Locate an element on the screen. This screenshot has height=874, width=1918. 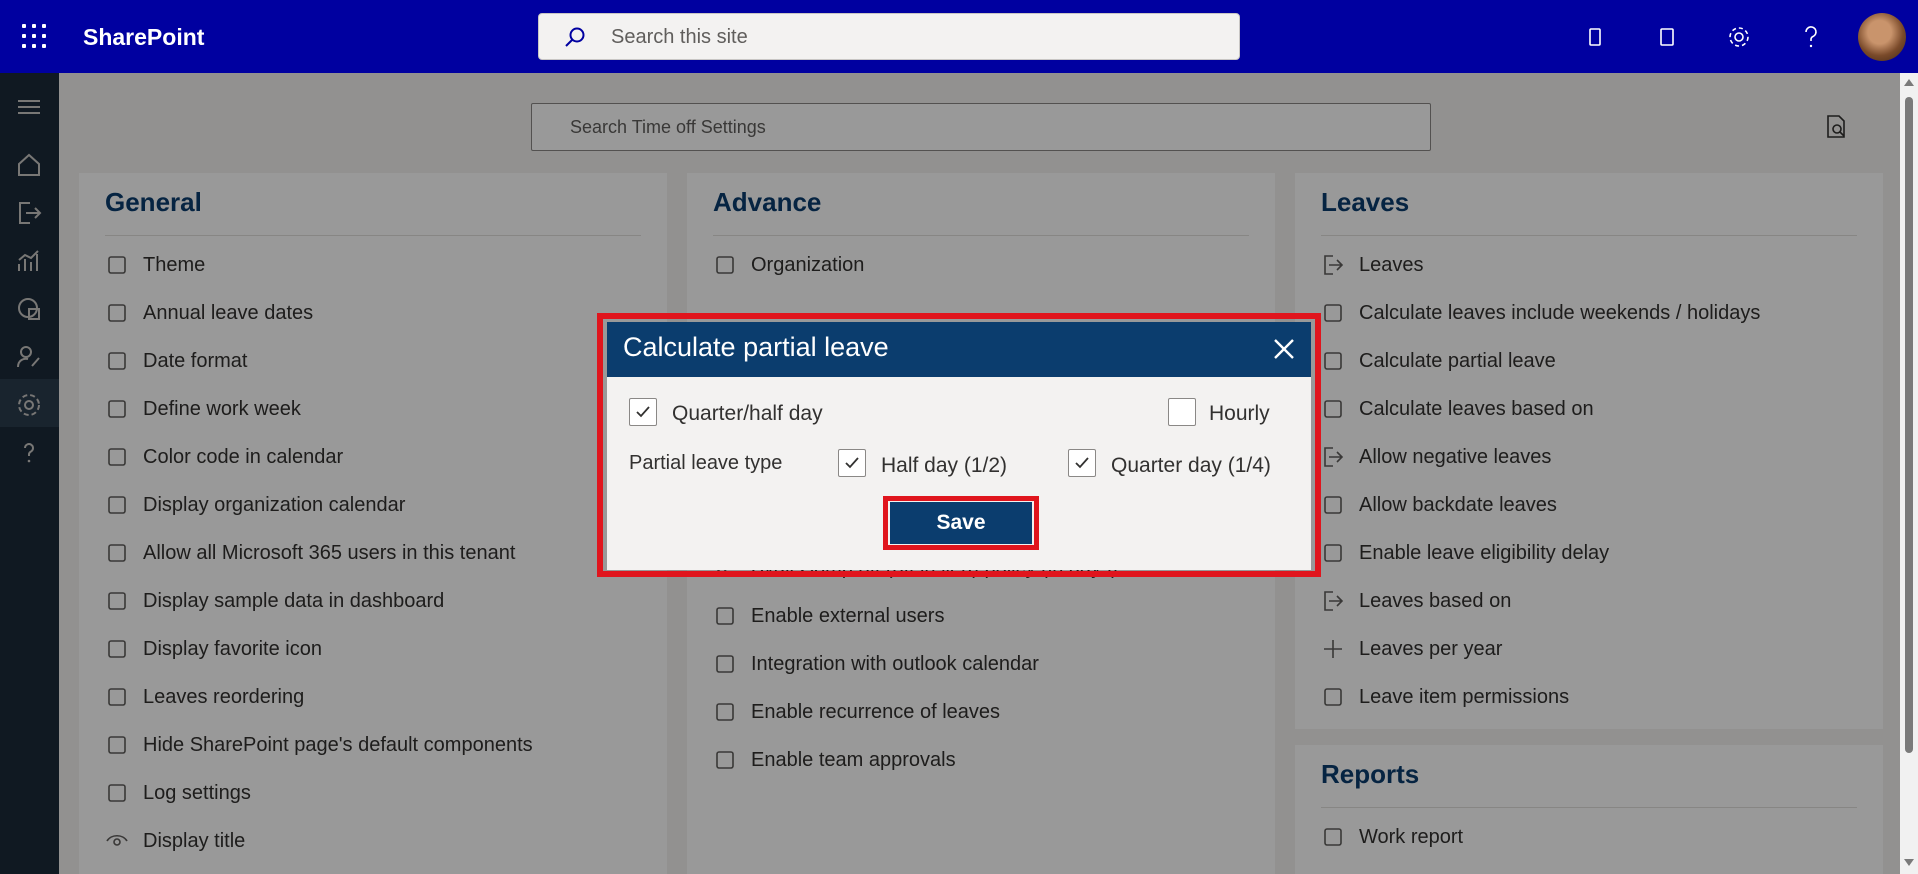
mobile-icon is located at coordinates (1595, 37).